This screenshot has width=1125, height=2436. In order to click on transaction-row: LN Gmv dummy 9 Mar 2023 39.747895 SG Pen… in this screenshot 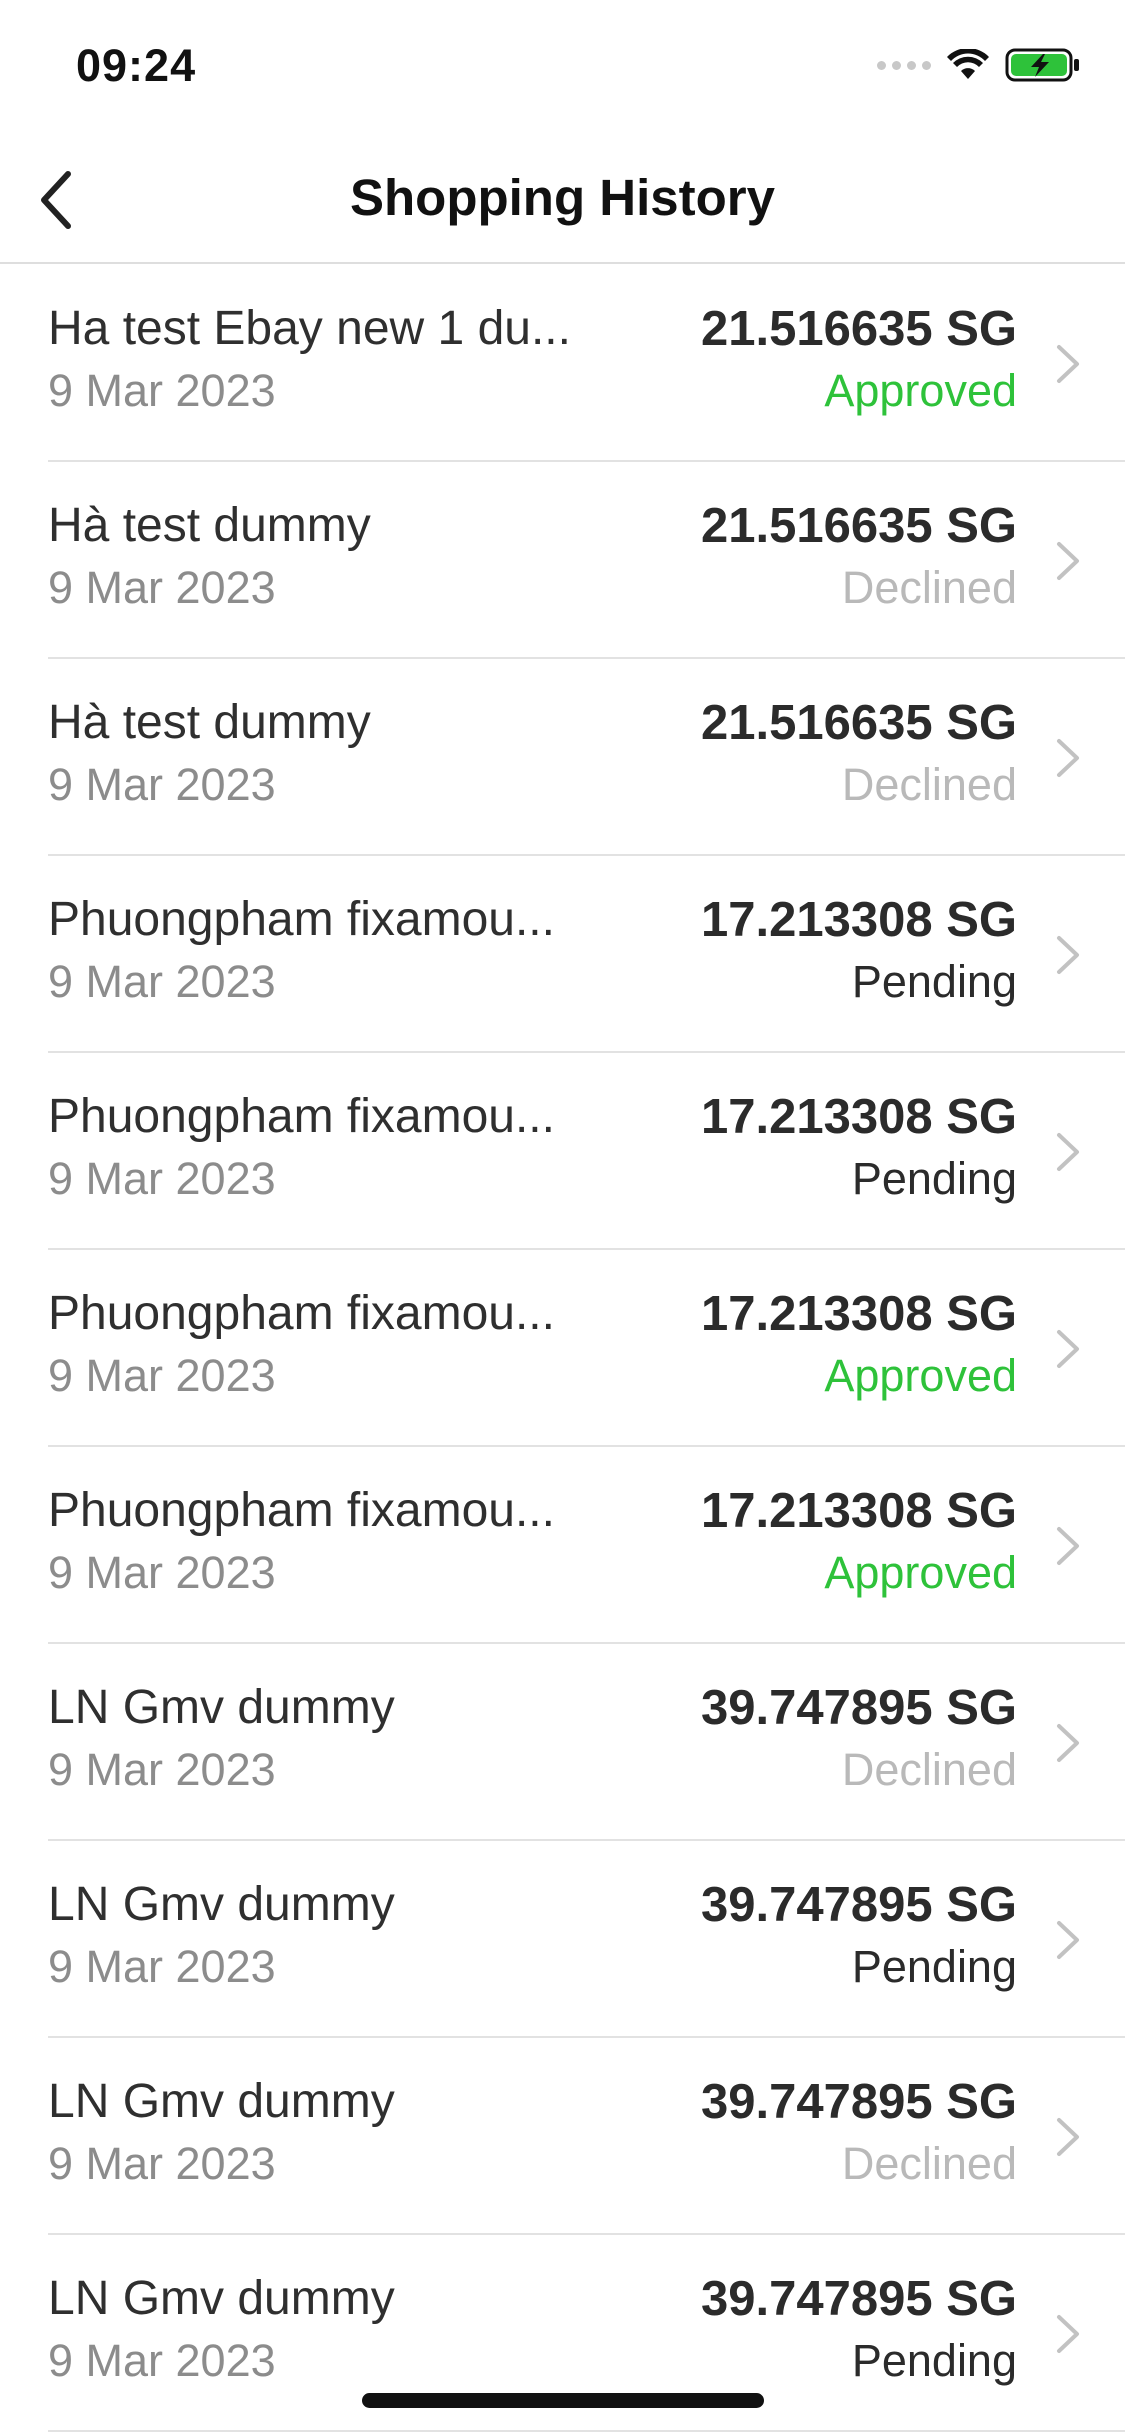, I will do `click(586, 1939)`.